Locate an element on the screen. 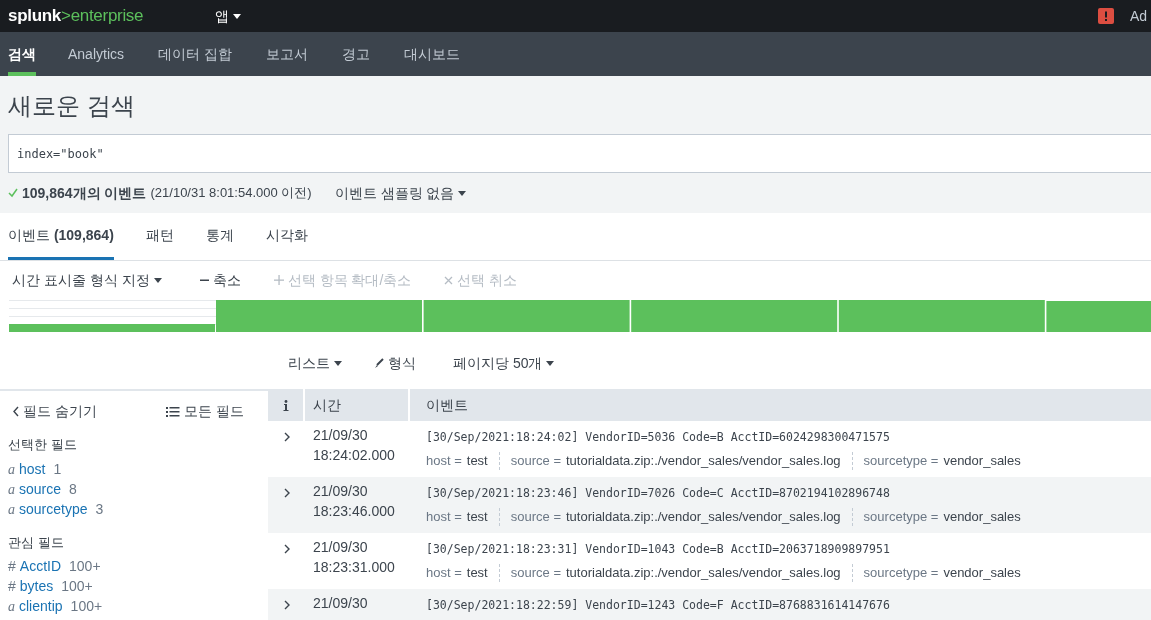 Image resolution: width=1151 pixels, height=620 pixels. section-title: 관심 필드 is located at coordinates (36, 542).